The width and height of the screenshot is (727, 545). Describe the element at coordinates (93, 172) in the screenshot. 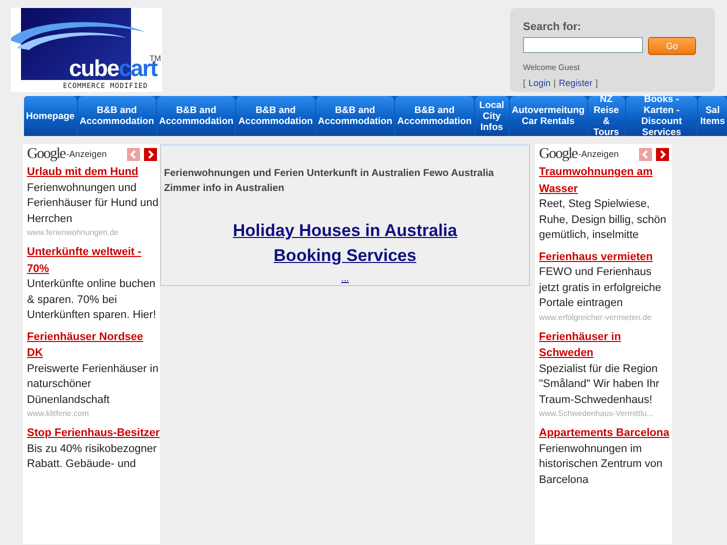

I see `ad-title-link: Urlaub mit dem Hund` at that location.